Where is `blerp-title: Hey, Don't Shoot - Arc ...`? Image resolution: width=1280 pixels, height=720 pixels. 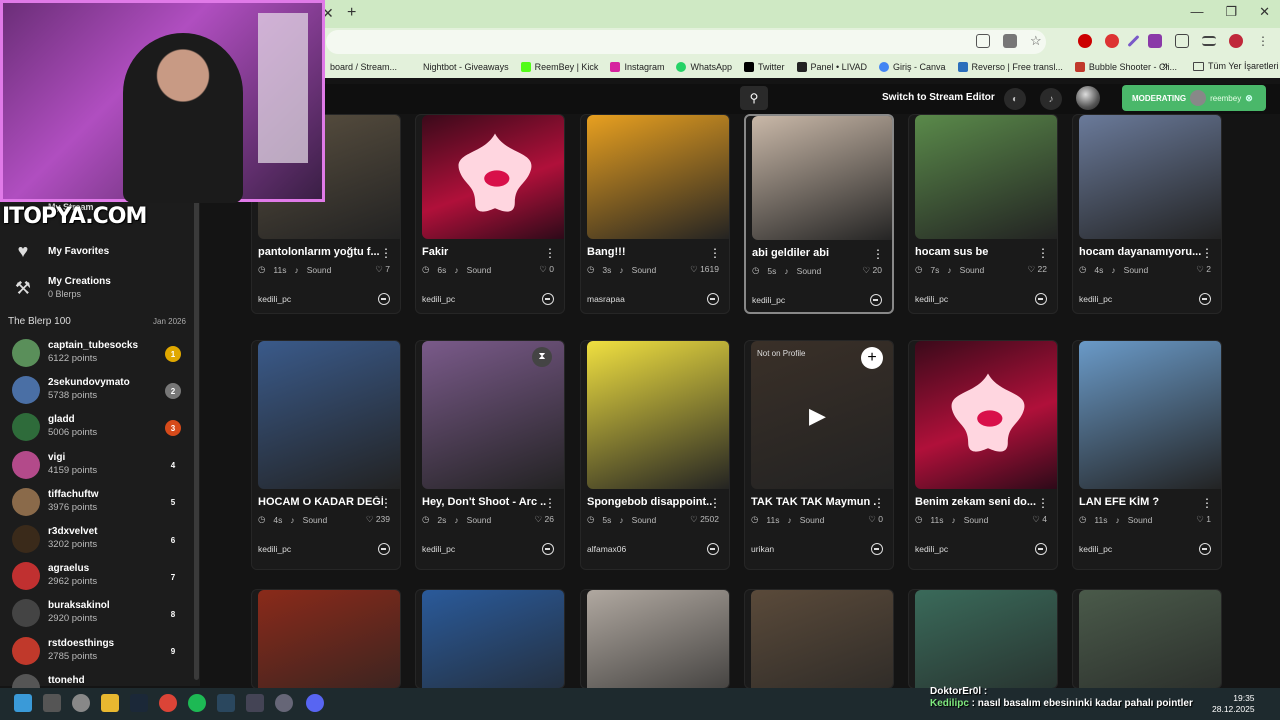
blerp-title: Hey, Don't Shoot - Arc ... is located at coordinates (484, 502).